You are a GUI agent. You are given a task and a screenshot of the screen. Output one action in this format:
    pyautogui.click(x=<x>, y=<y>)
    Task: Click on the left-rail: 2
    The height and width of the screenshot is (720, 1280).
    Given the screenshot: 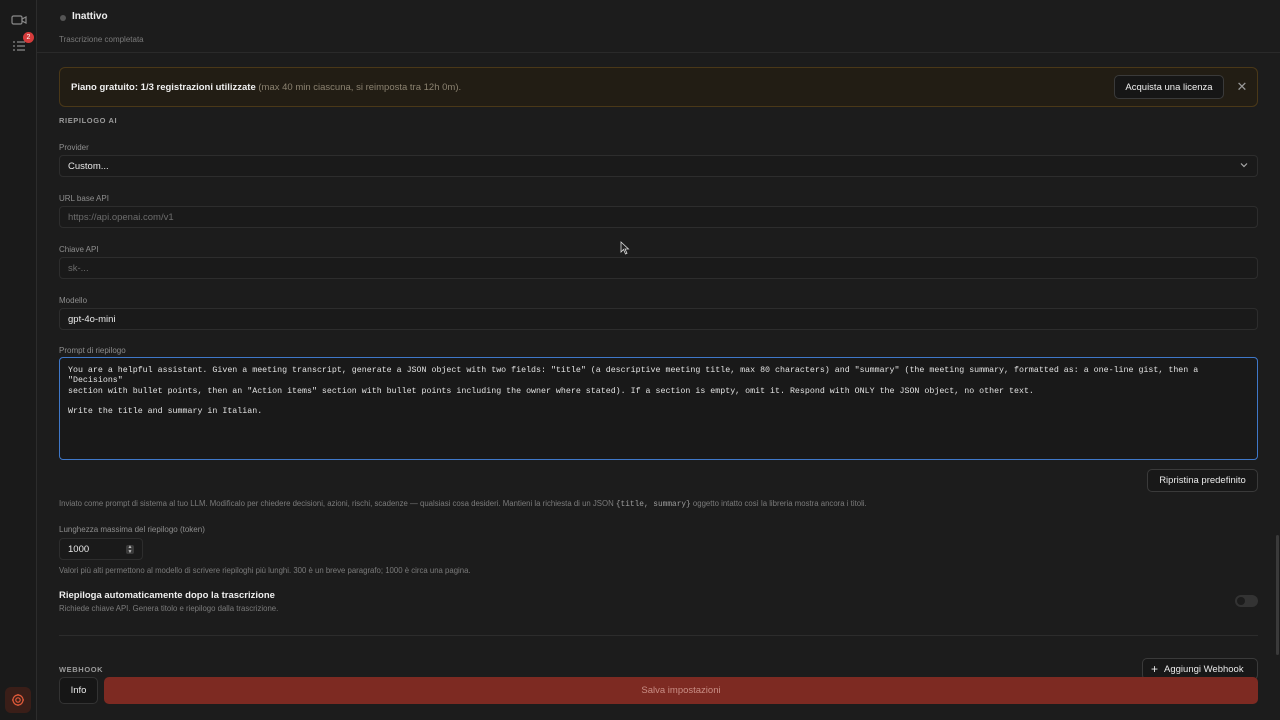 What is the action you would take?
    pyautogui.click(x=18, y=360)
    